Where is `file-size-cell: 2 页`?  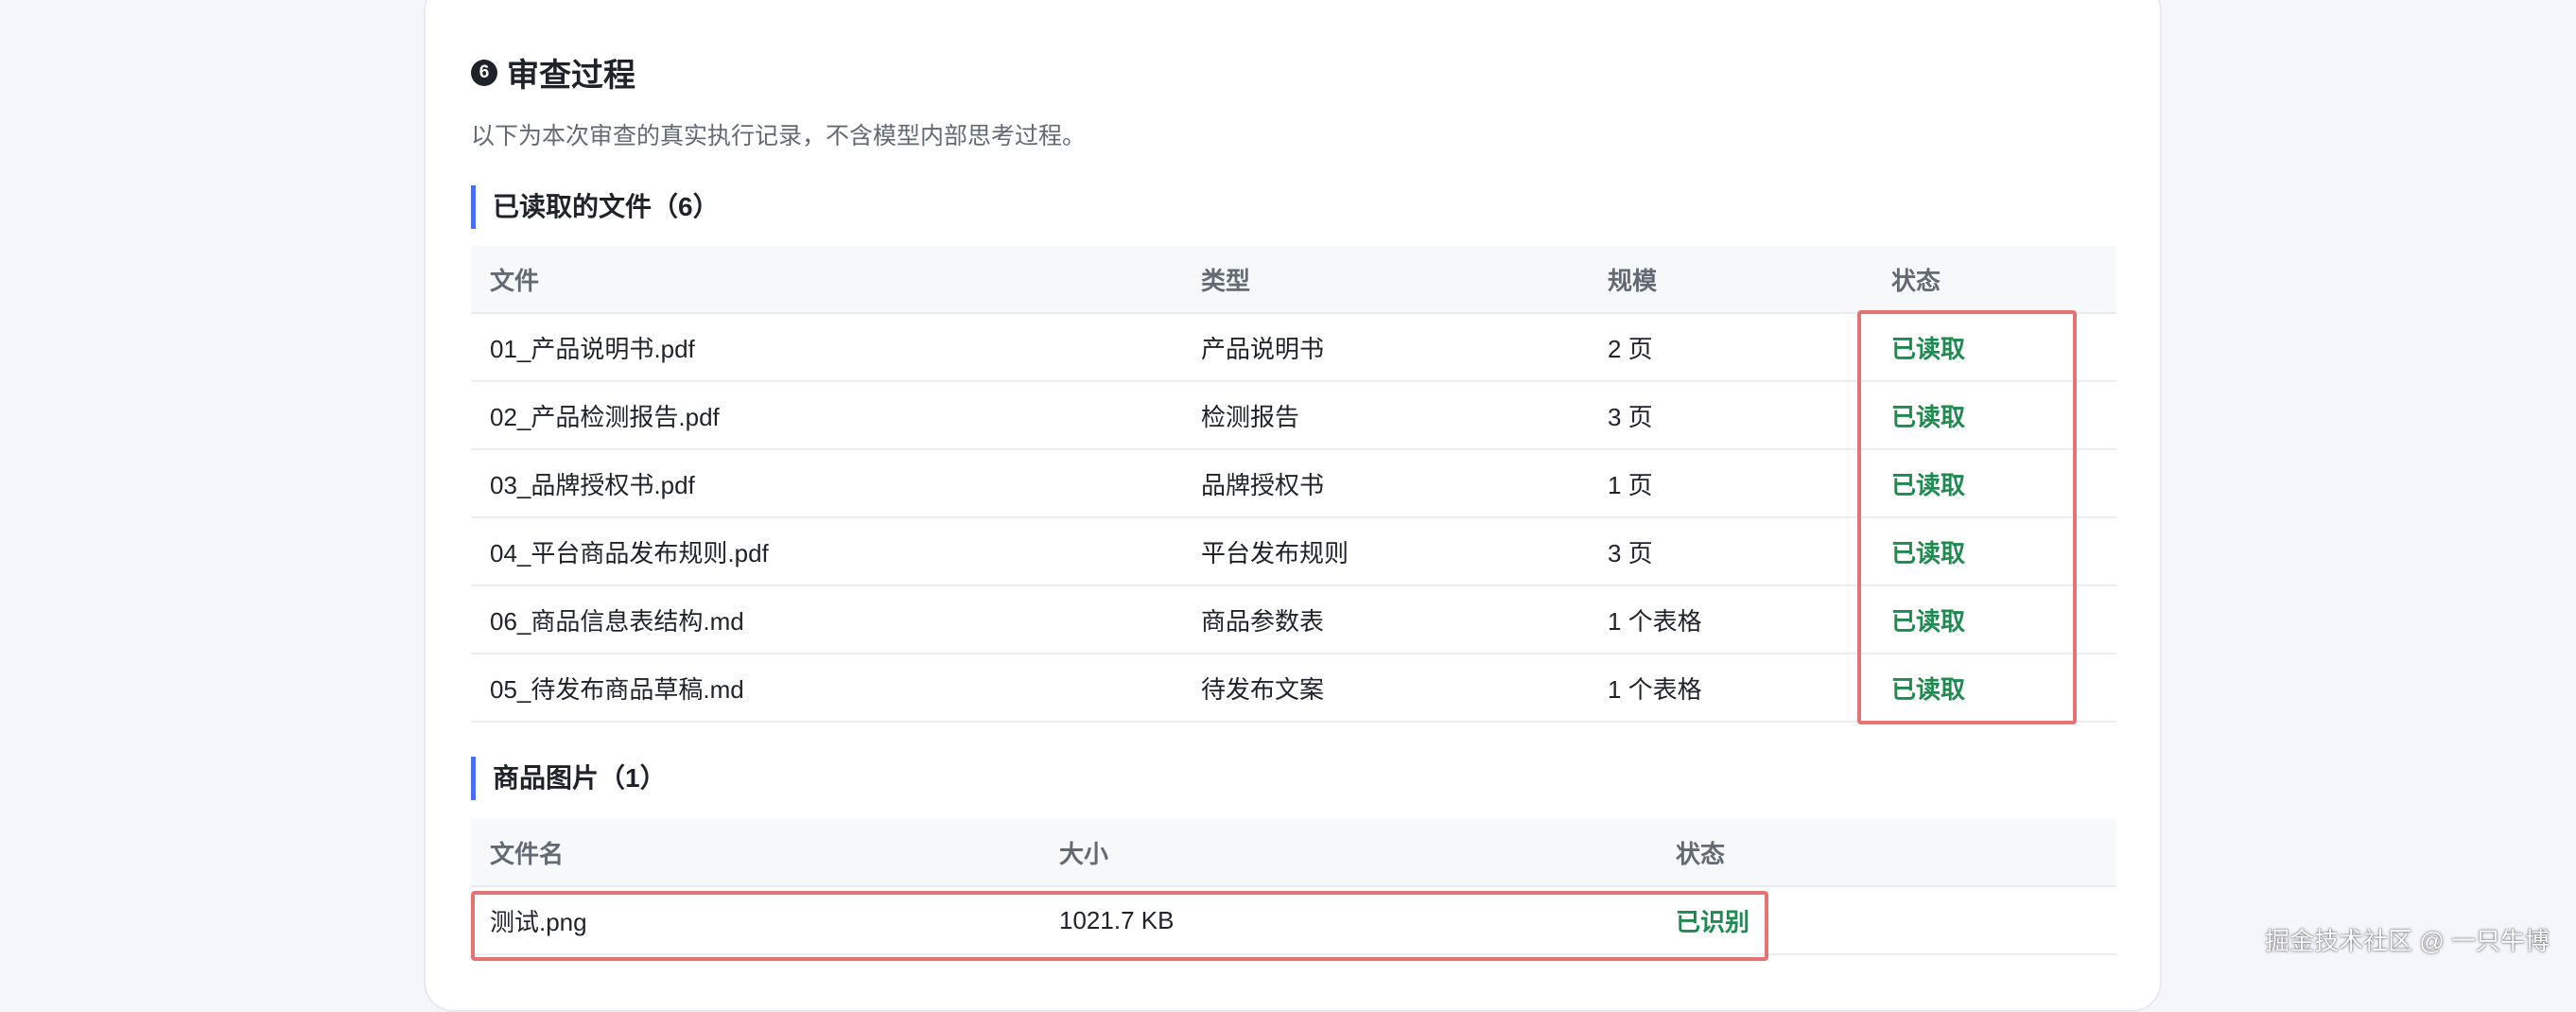
file-size-cell: 2 页 is located at coordinates (1730, 347).